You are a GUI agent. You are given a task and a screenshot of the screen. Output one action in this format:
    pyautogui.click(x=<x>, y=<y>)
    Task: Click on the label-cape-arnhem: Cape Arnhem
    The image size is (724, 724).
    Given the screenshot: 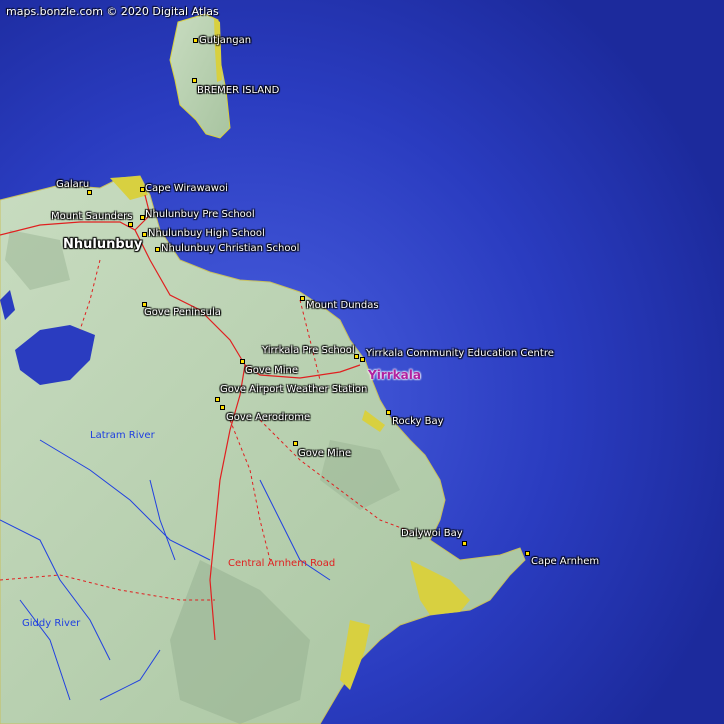 What is the action you would take?
    pyautogui.click(x=565, y=562)
    